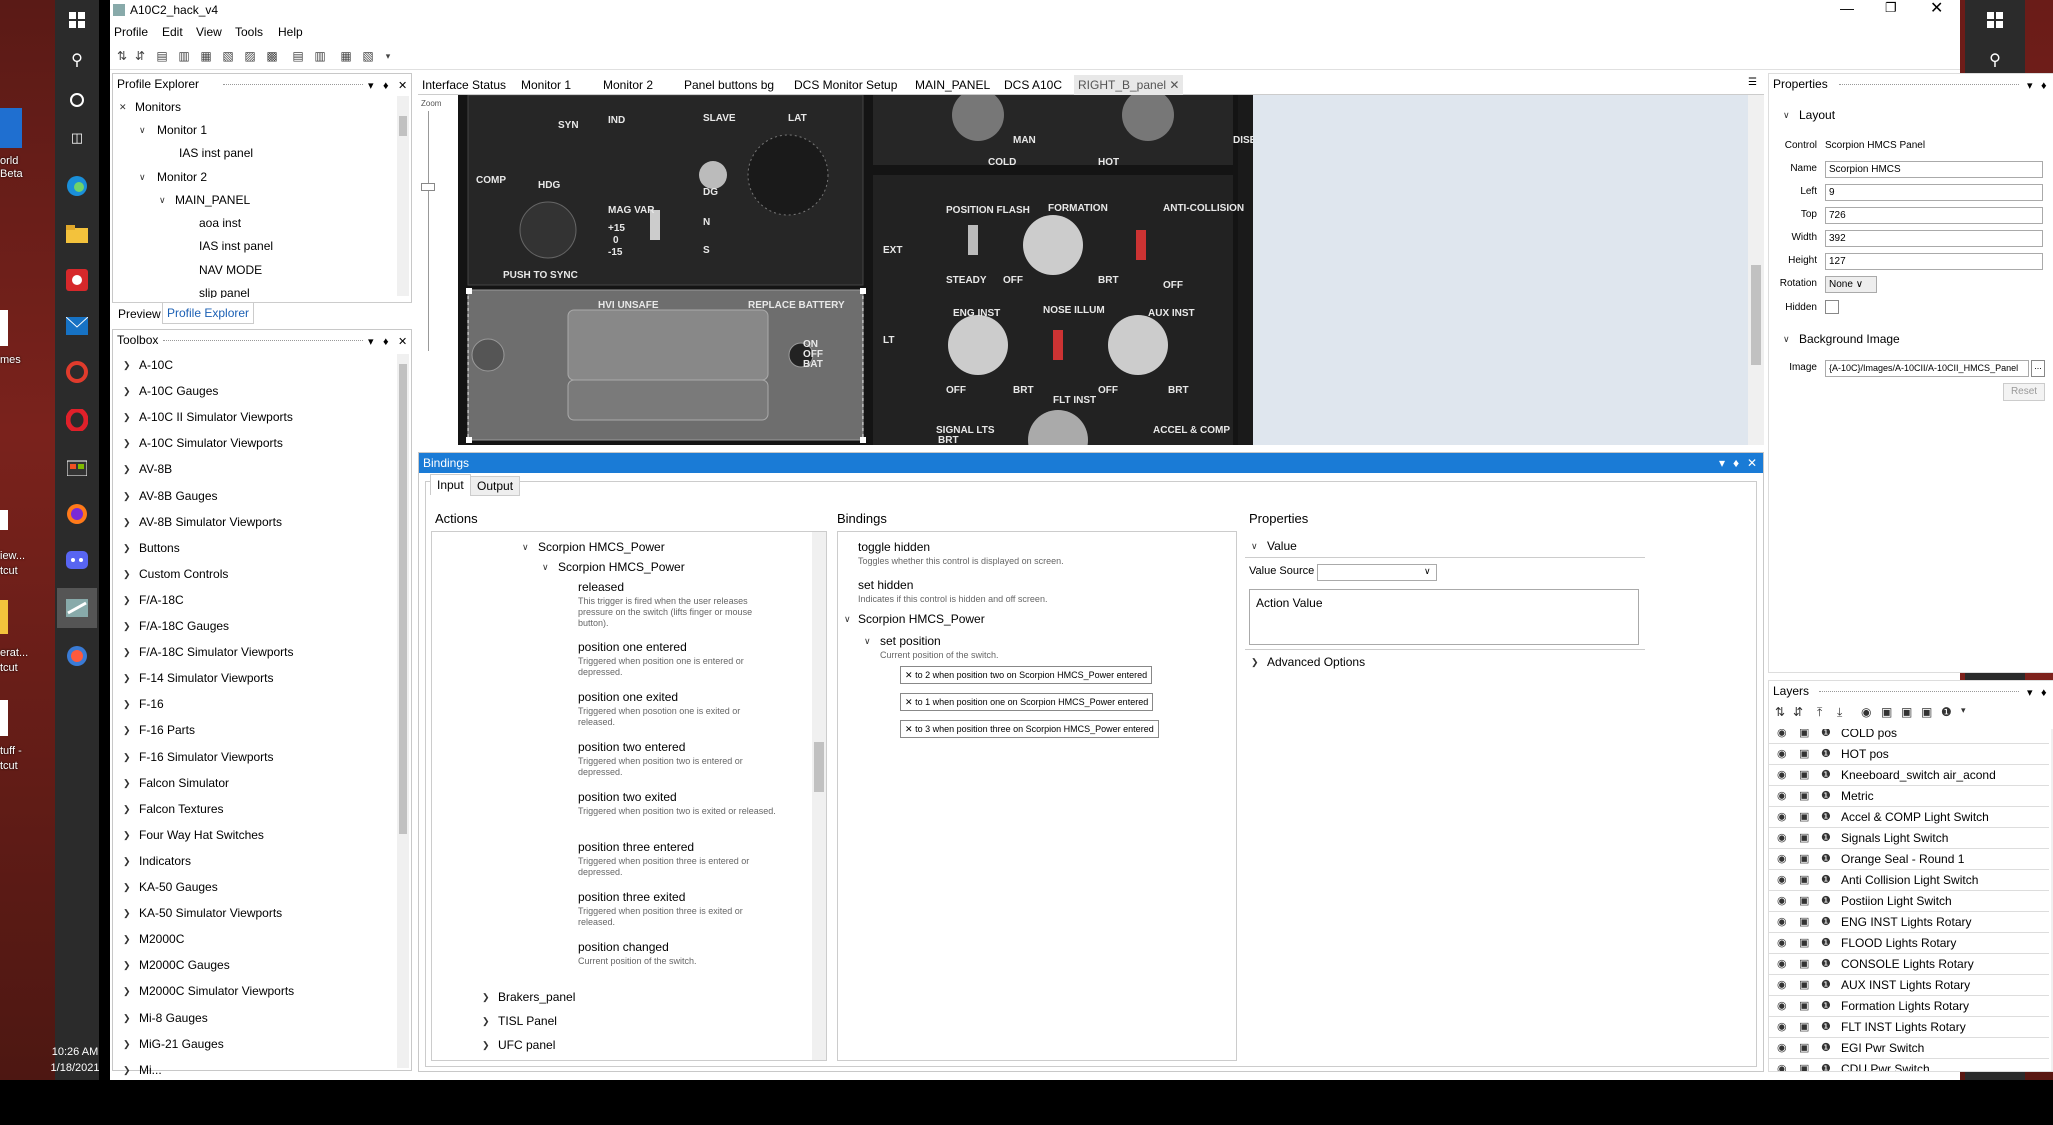 Image resolution: width=2053 pixels, height=1125 pixels. What do you see at coordinates (216, 153) in the screenshot?
I see `tree-item: IAS inst panel` at bounding box center [216, 153].